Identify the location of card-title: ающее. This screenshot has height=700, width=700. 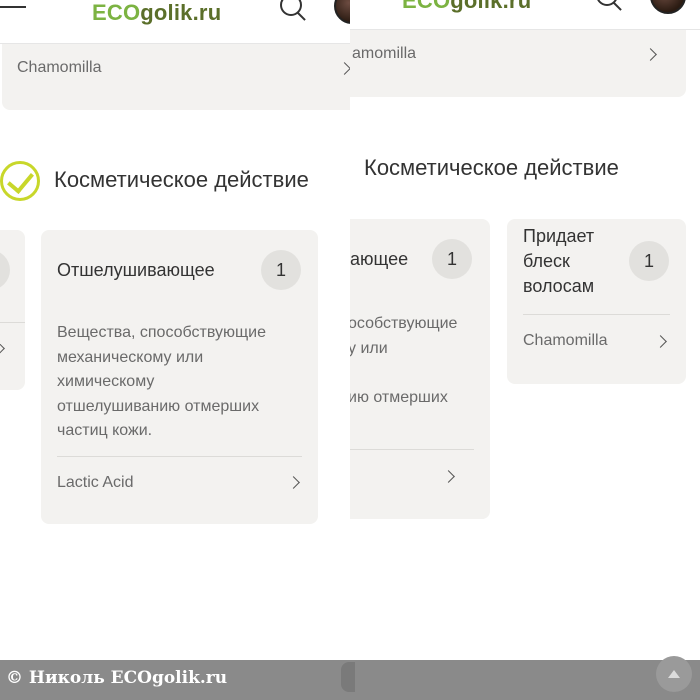
(379, 259).